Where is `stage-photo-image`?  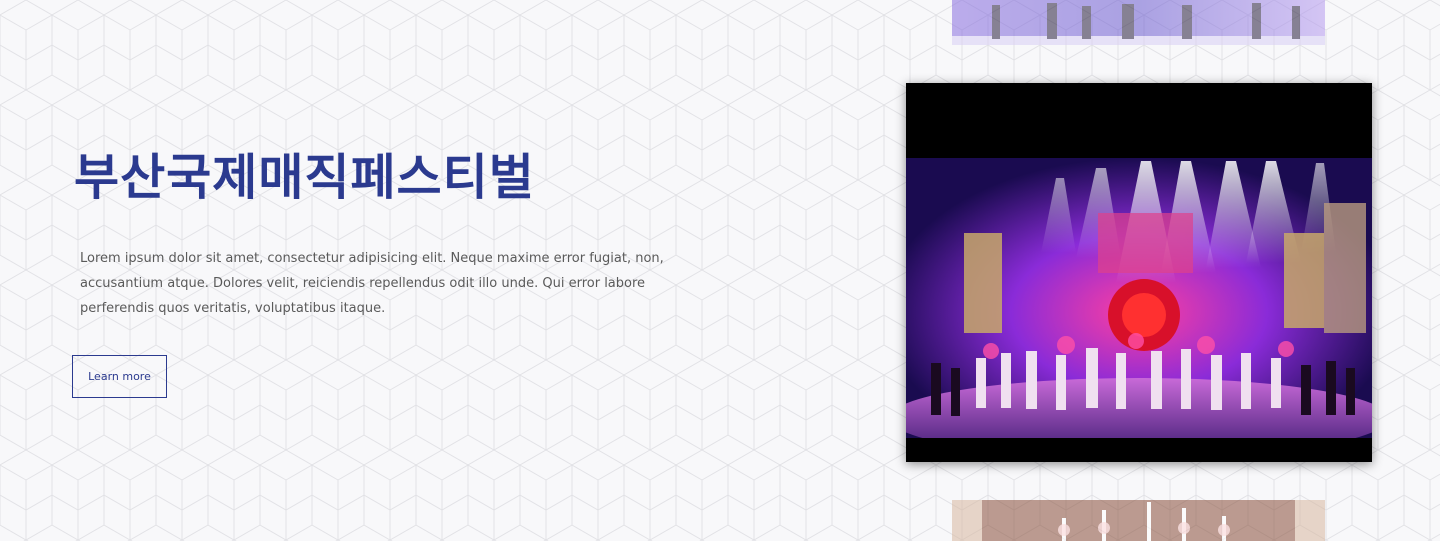
stage-photo-image is located at coordinates (1138, 22).